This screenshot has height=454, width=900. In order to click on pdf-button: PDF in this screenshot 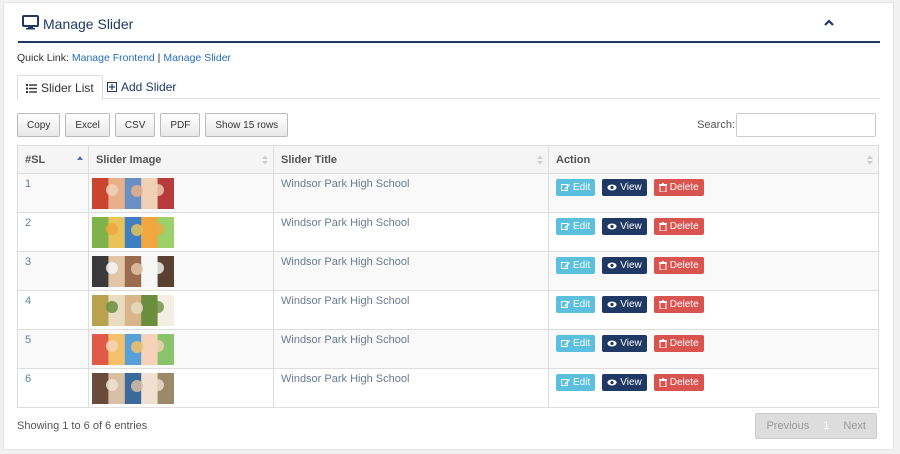, I will do `click(180, 125)`.